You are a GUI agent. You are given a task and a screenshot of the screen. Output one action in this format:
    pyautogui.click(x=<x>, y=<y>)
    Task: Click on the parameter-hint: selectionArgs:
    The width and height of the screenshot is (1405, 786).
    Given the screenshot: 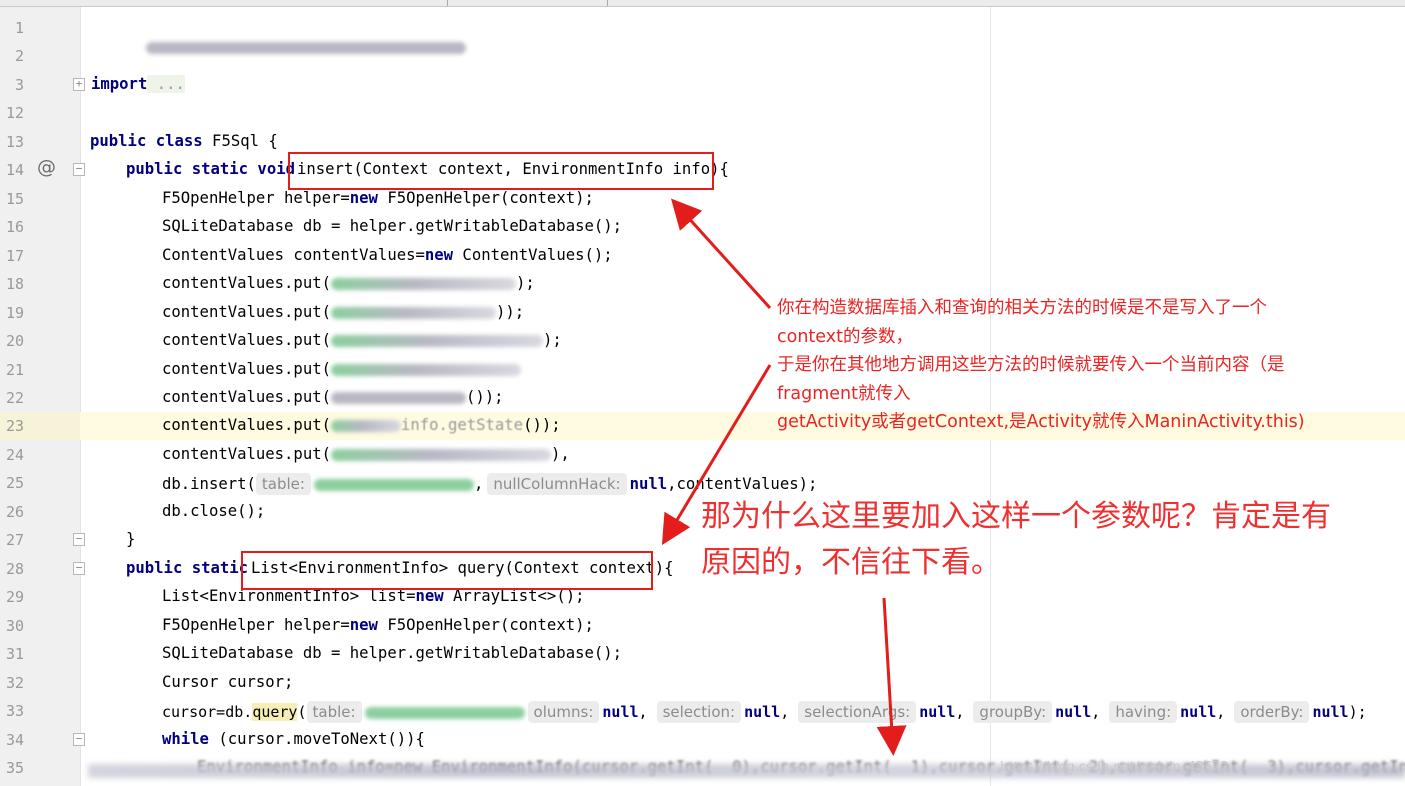 What is the action you would take?
    pyautogui.click(x=857, y=712)
    